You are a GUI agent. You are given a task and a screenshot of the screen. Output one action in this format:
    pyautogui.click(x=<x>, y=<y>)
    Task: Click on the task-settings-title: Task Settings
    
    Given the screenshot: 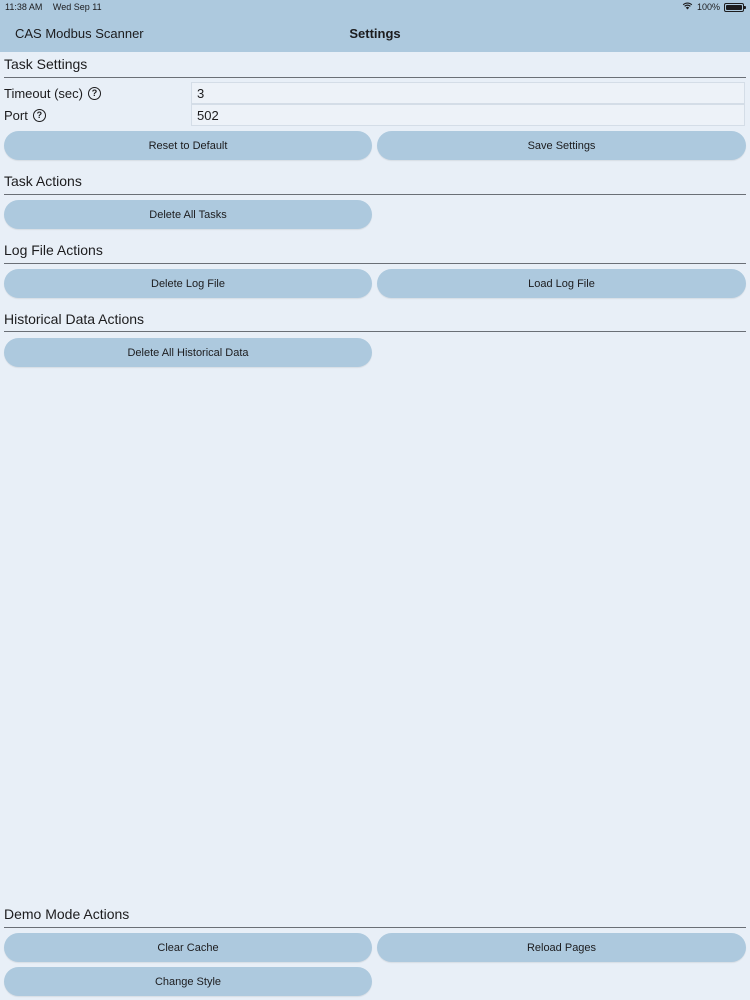 What is the action you would take?
    pyautogui.click(x=46, y=64)
    